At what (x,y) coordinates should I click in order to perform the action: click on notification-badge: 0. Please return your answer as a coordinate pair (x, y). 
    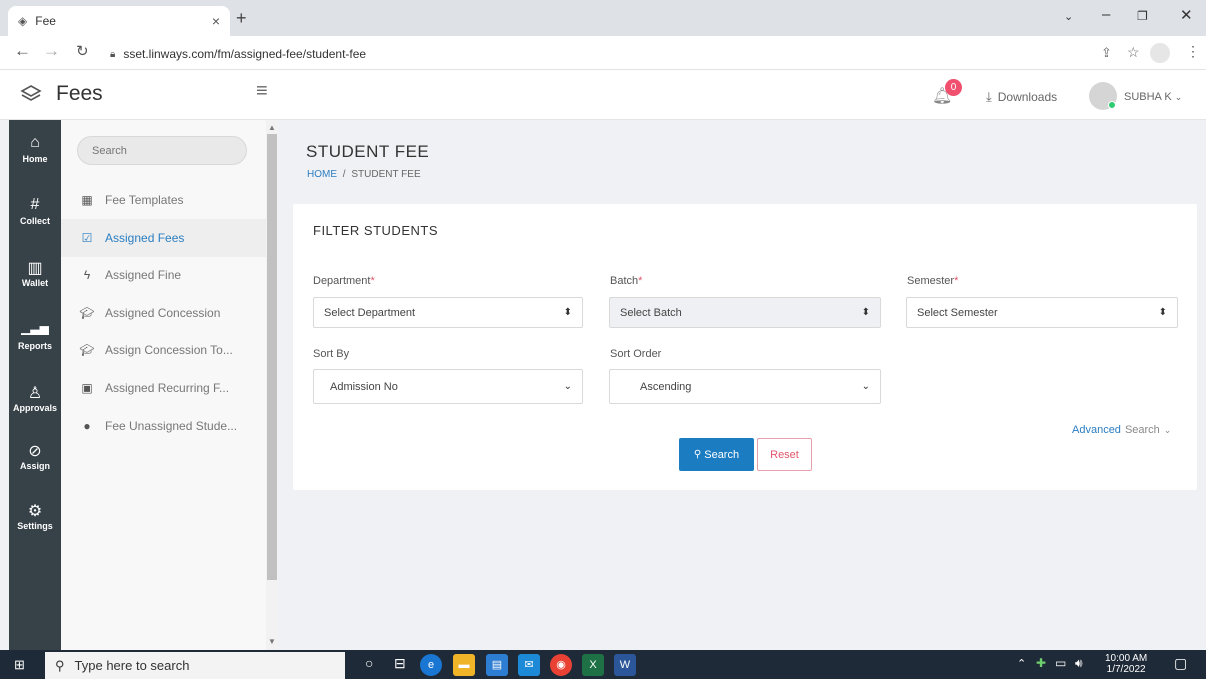
    Looking at the image, I should click on (953, 87).